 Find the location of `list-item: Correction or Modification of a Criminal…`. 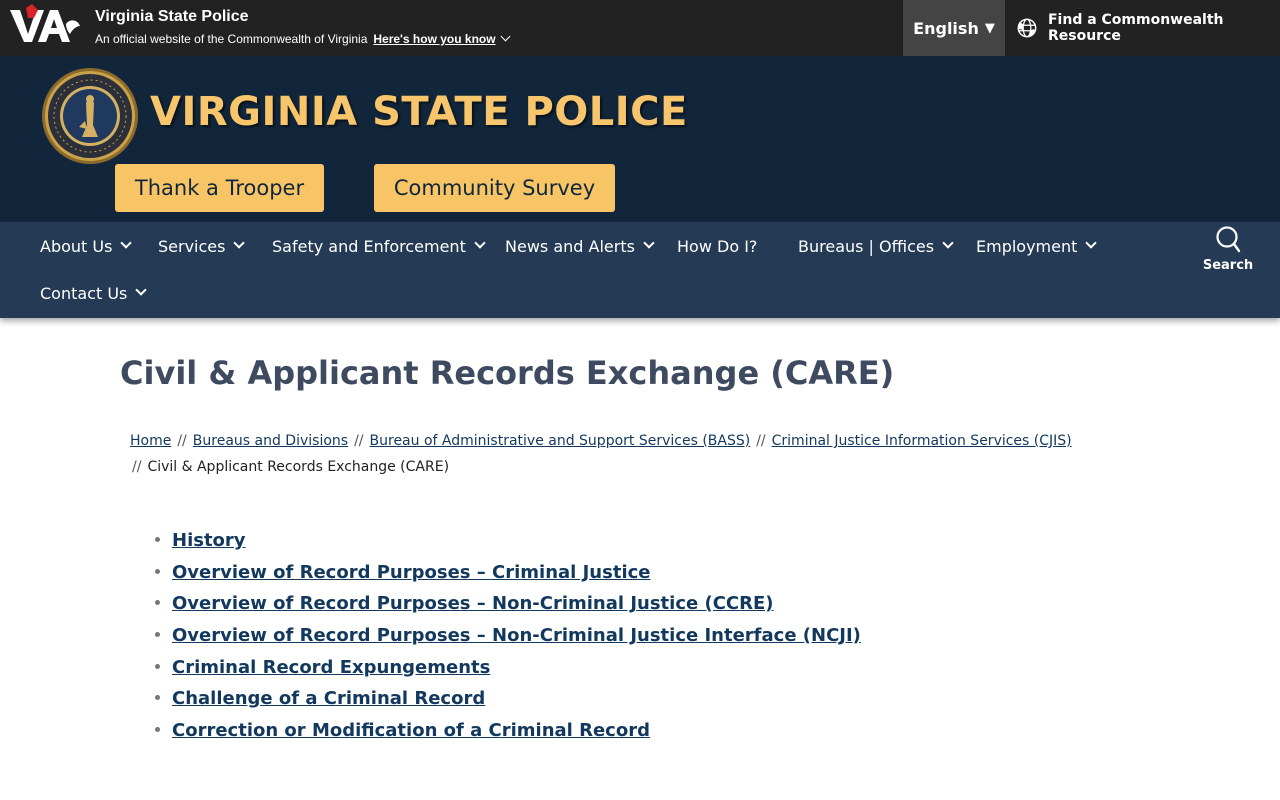

list-item: Correction or Modification of a Criminal… is located at coordinates (508, 731).